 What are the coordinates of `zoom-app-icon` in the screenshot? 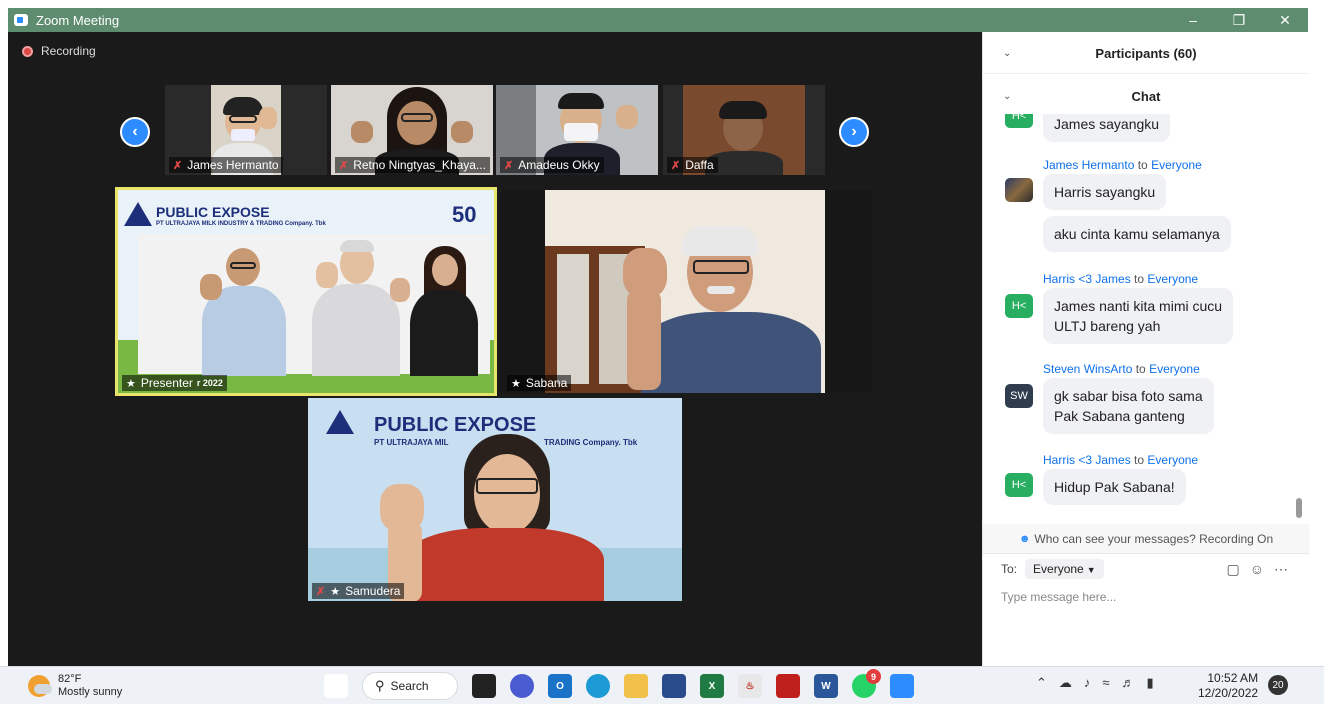 It's located at (21, 20).